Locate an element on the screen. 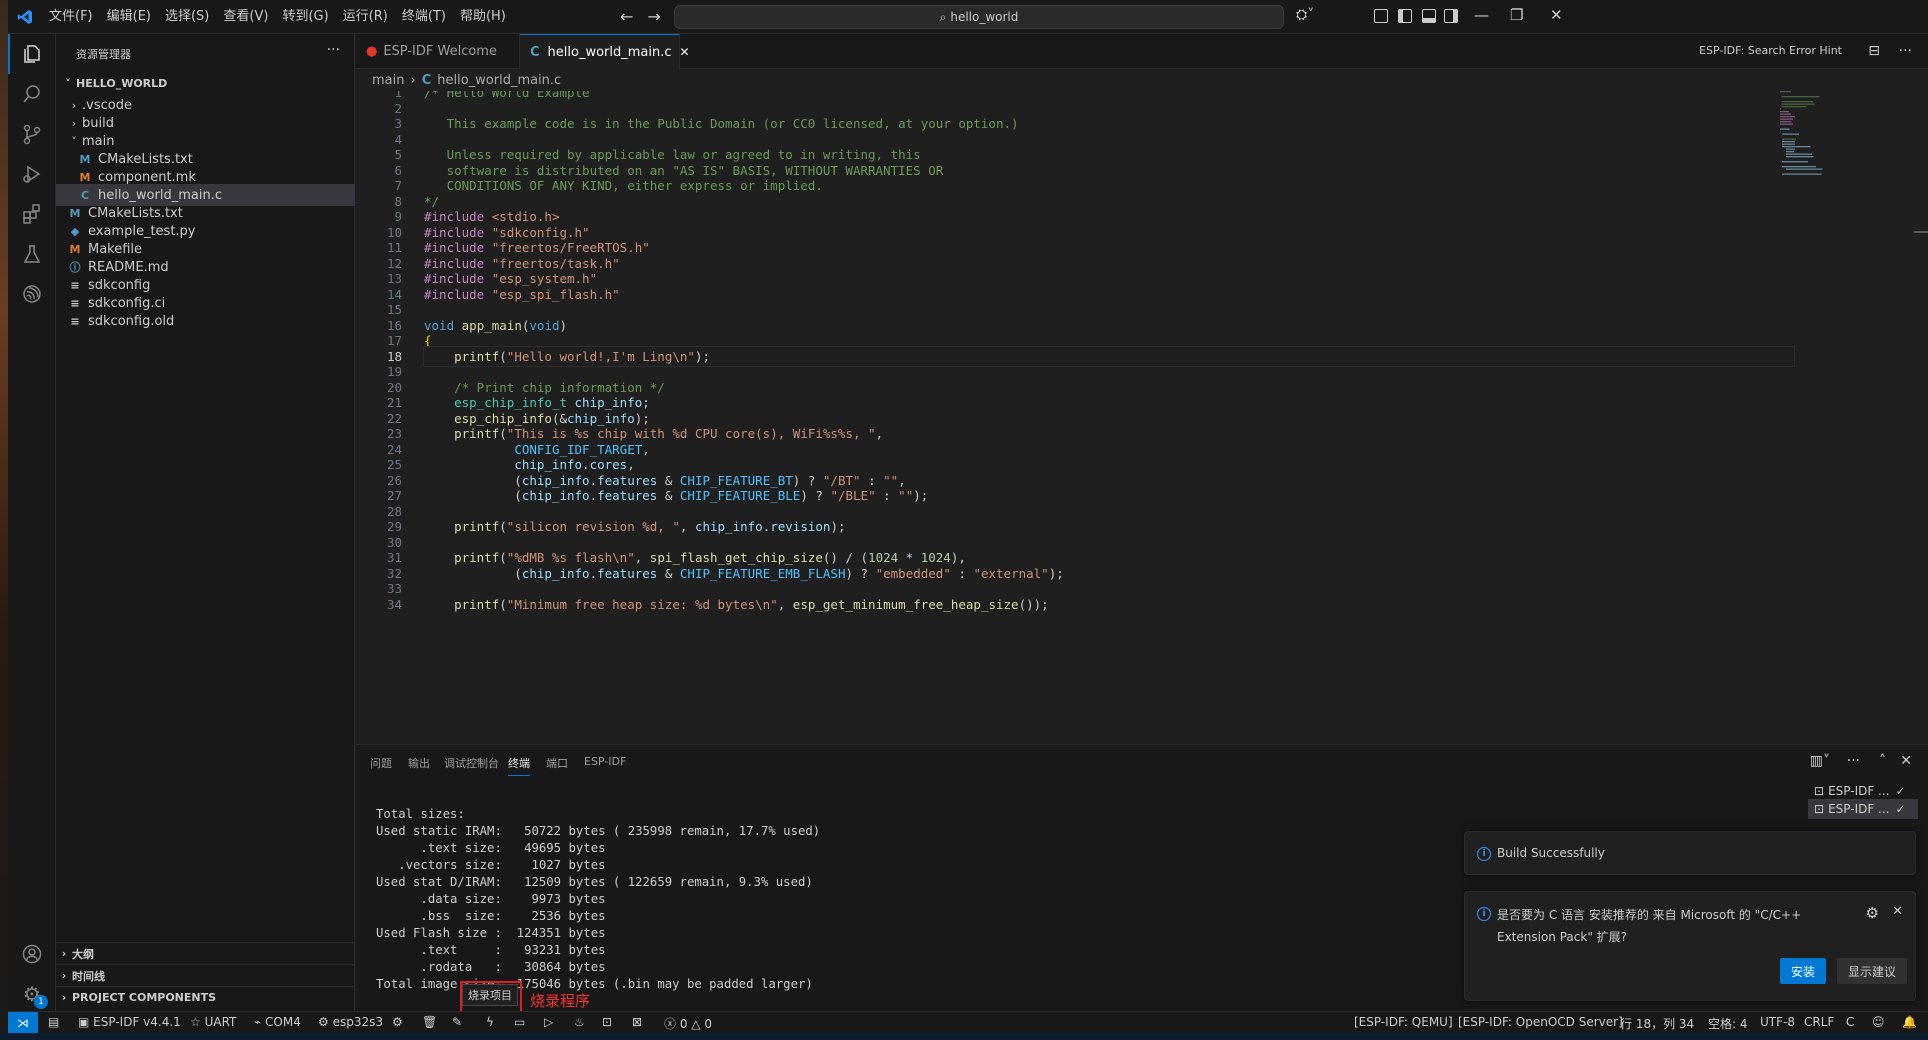 The width and height of the screenshot is (1928, 1040). menu-item: 运行(R) is located at coordinates (365, 17).